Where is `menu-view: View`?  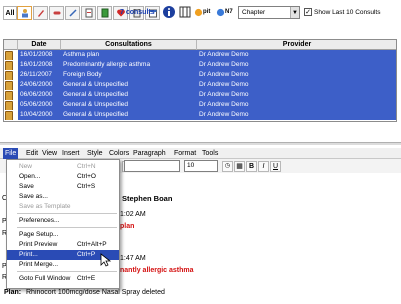 menu-view: View is located at coordinates (49, 153).